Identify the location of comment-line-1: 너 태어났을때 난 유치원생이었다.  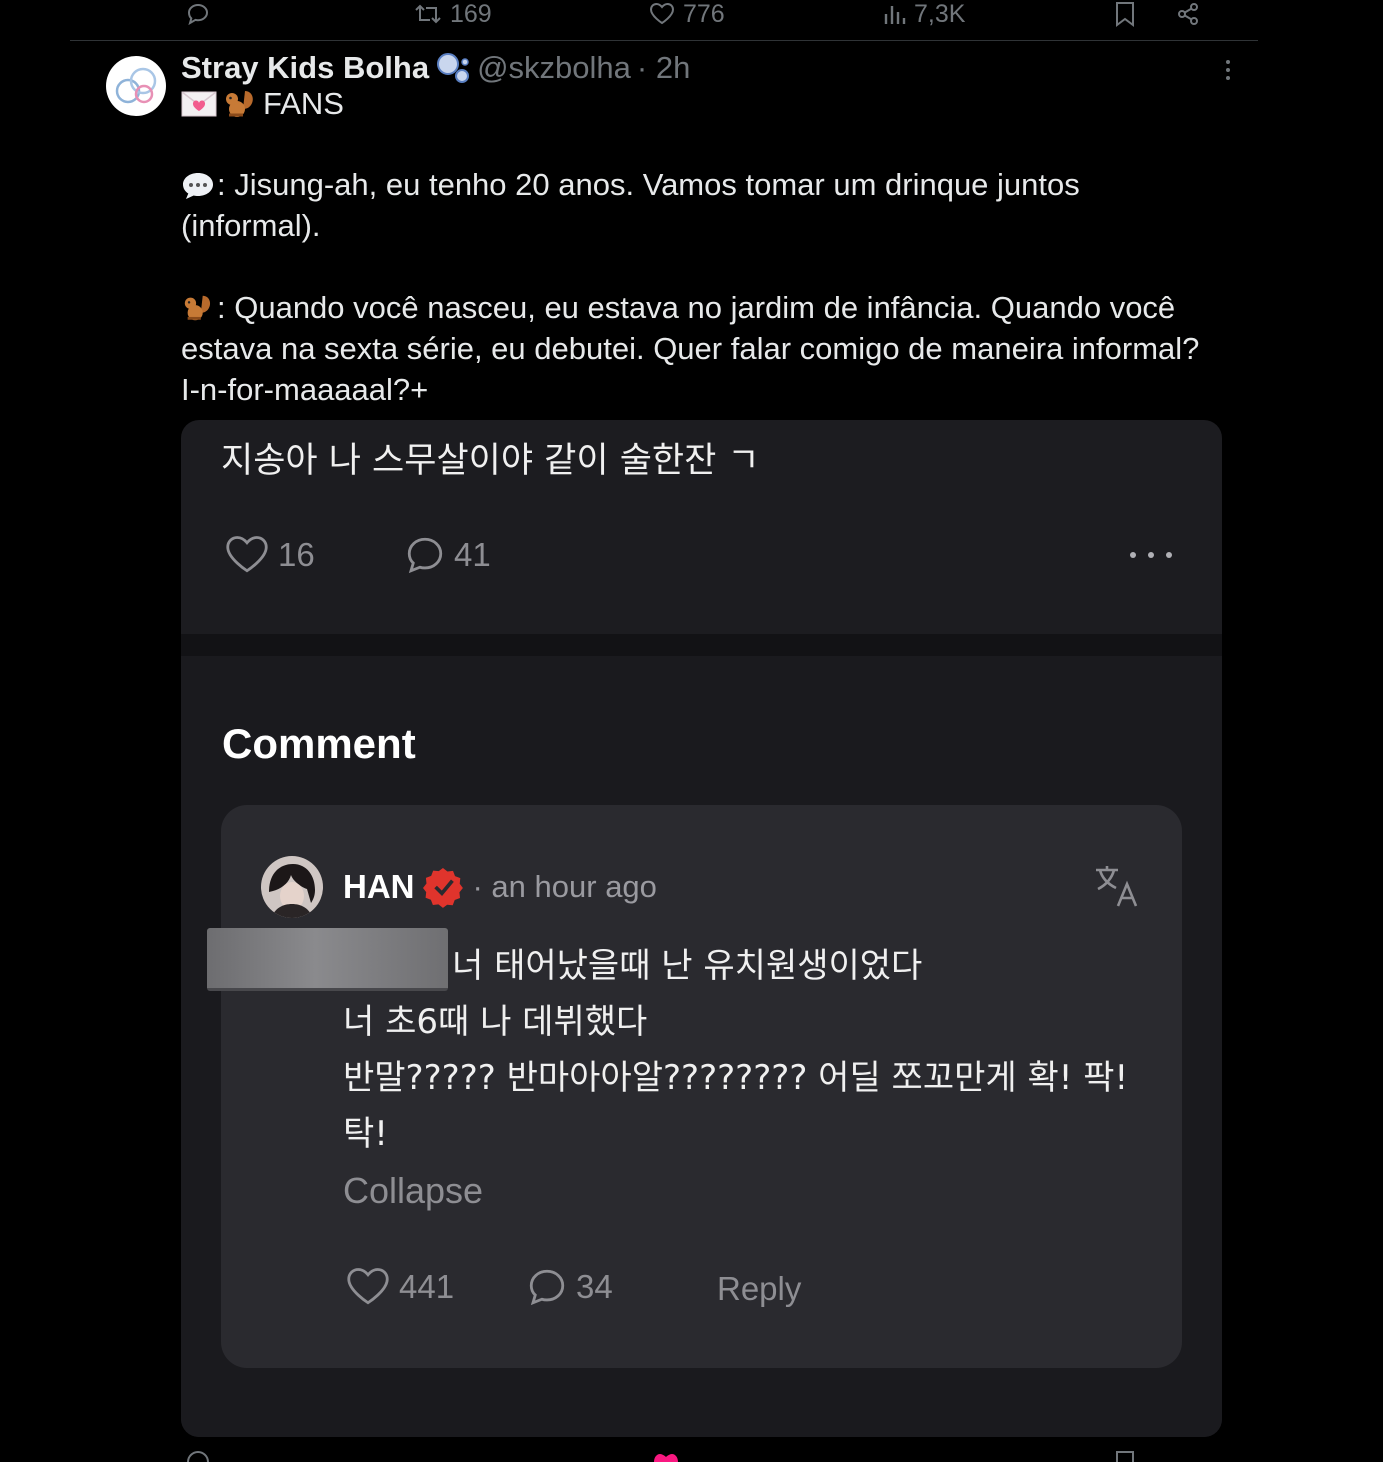
(687, 966).